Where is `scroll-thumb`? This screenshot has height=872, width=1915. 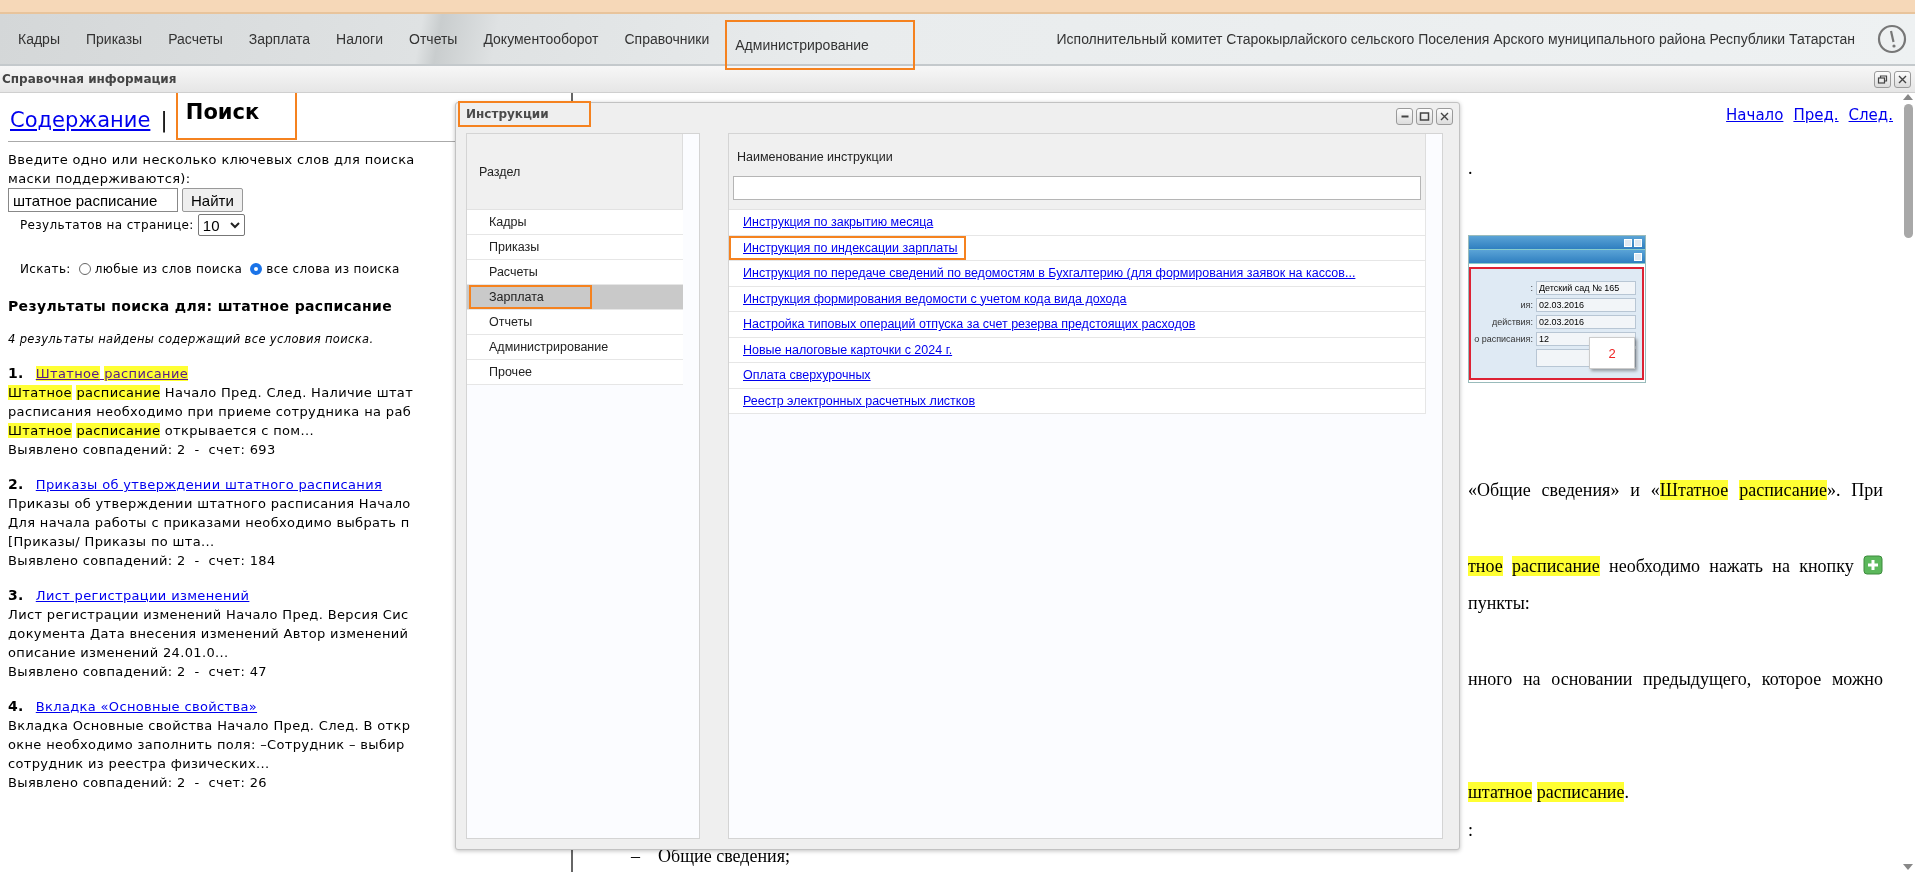
scroll-thumb is located at coordinates (1908, 171).